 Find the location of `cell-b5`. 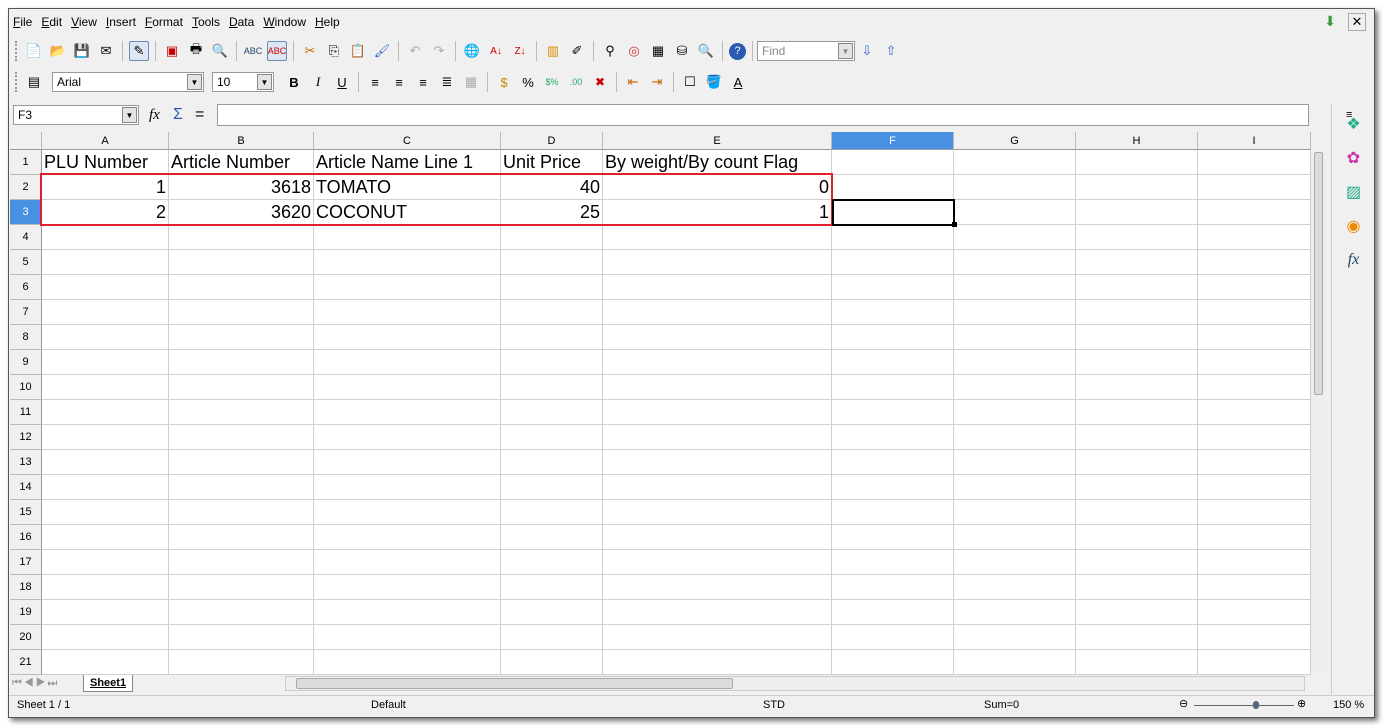

cell-b5 is located at coordinates (241, 262).